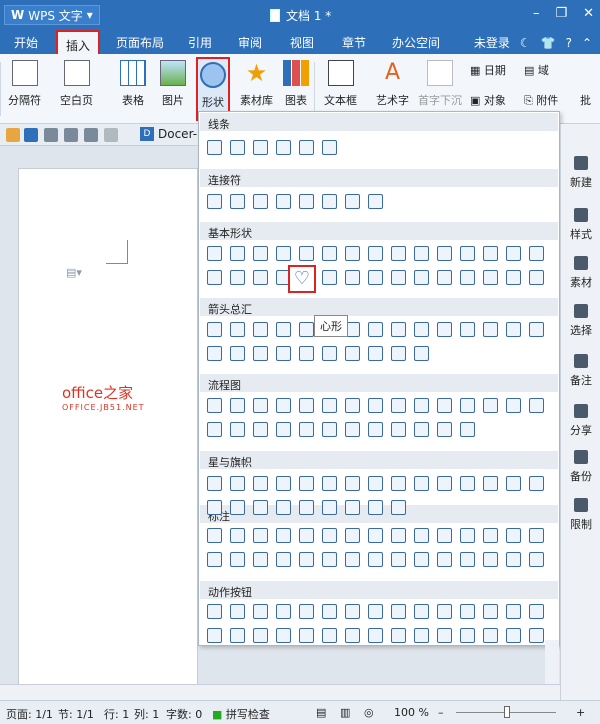 This screenshot has height=724, width=600. Describe the element at coordinates (302, 42) in the screenshot. I see `tab-view: 视图` at that location.